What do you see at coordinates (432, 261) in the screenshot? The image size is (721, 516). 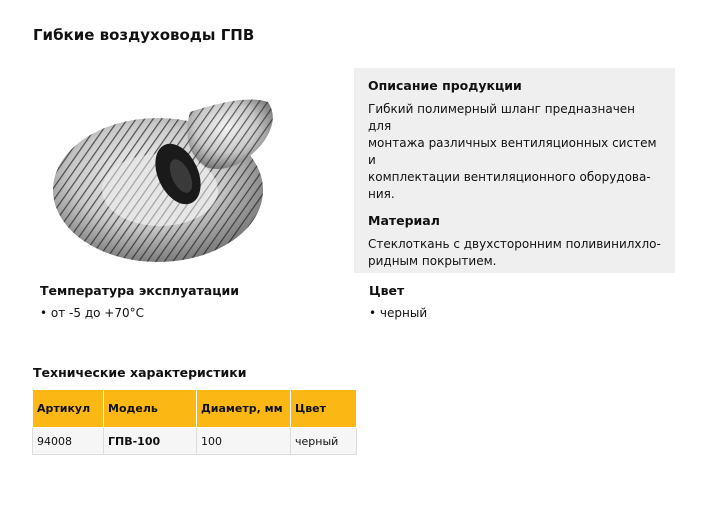 I see `material-line: ридным покрытием.` at bounding box center [432, 261].